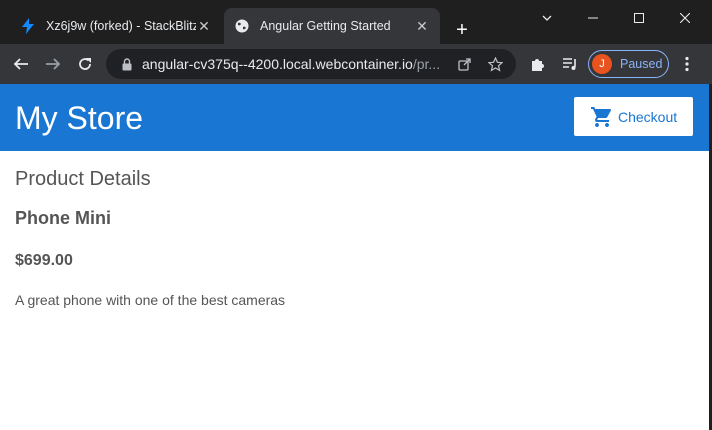 The height and width of the screenshot is (430, 712). What do you see at coordinates (85, 64) in the screenshot?
I see `reload-icon` at bounding box center [85, 64].